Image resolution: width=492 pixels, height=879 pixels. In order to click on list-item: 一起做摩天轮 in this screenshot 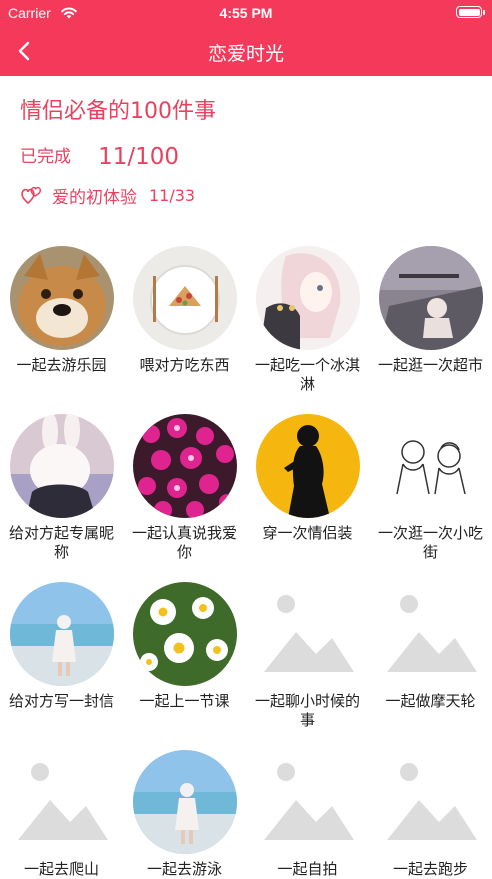, I will do `click(430, 646)`.